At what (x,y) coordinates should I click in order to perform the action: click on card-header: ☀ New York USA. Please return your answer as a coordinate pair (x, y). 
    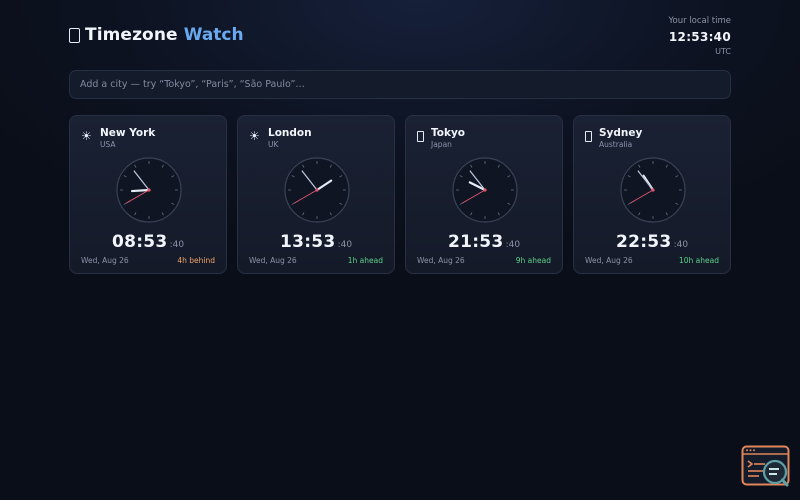
    Looking at the image, I should click on (118, 138).